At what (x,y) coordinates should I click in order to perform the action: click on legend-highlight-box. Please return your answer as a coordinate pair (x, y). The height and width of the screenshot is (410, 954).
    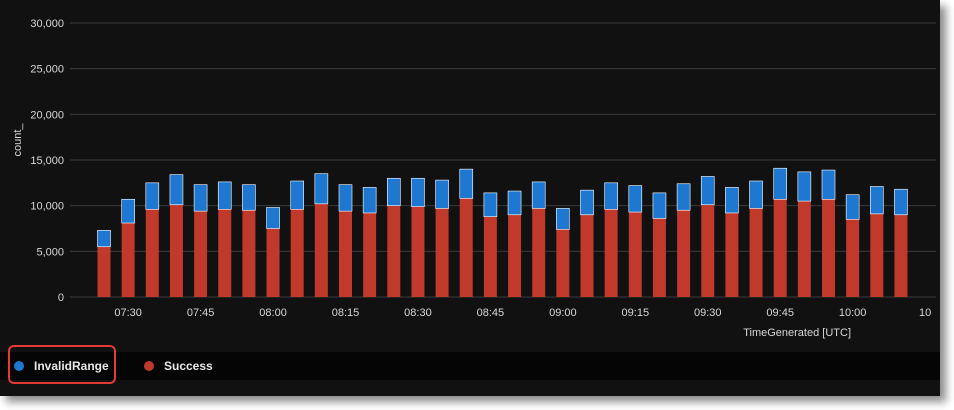
    Looking at the image, I should click on (62, 364).